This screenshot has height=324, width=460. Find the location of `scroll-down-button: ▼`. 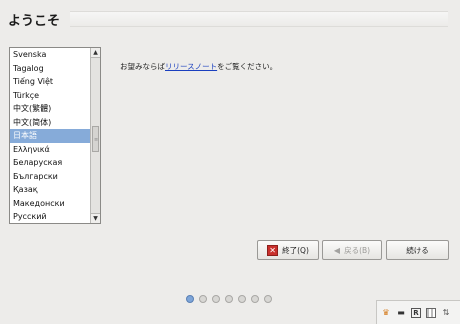

scroll-down-button: ▼ is located at coordinates (95, 218).